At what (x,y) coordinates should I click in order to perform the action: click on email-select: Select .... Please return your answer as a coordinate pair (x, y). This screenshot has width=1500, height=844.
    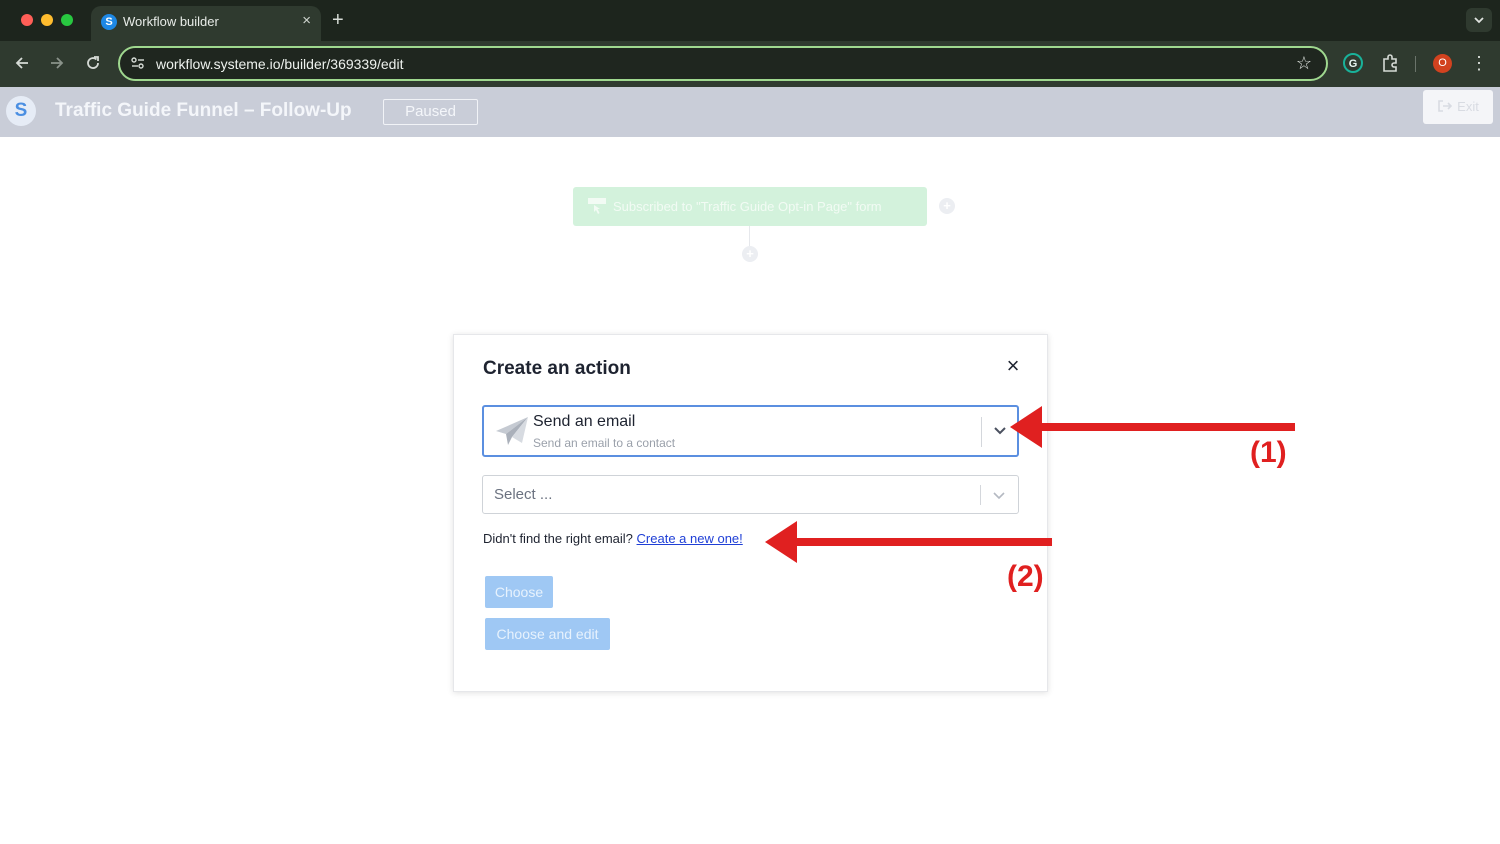
    Looking at the image, I should click on (750, 494).